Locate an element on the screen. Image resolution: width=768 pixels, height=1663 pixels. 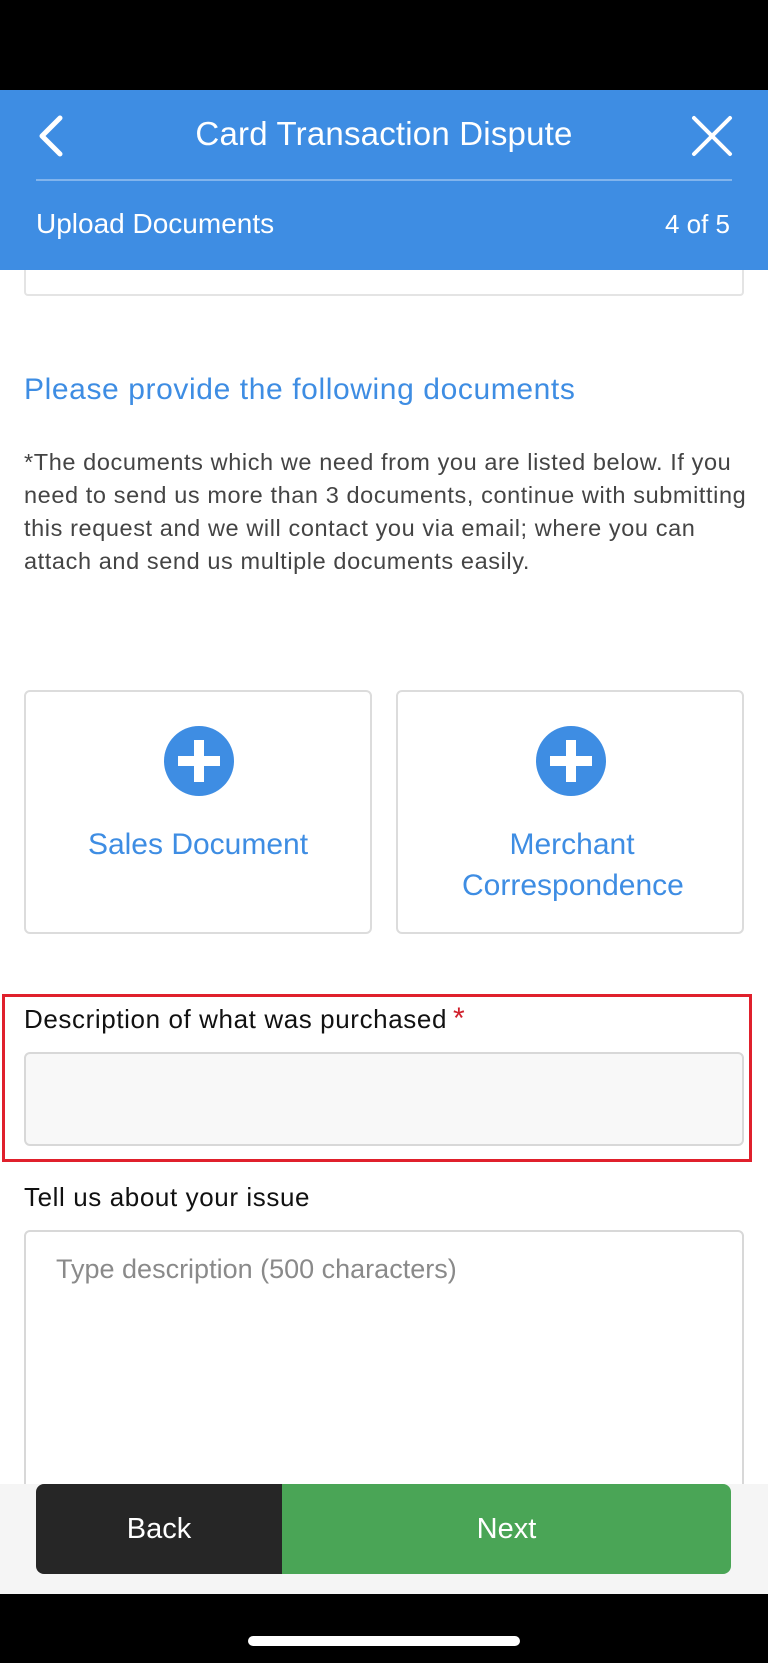
header-divider is located at coordinates (384, 180).